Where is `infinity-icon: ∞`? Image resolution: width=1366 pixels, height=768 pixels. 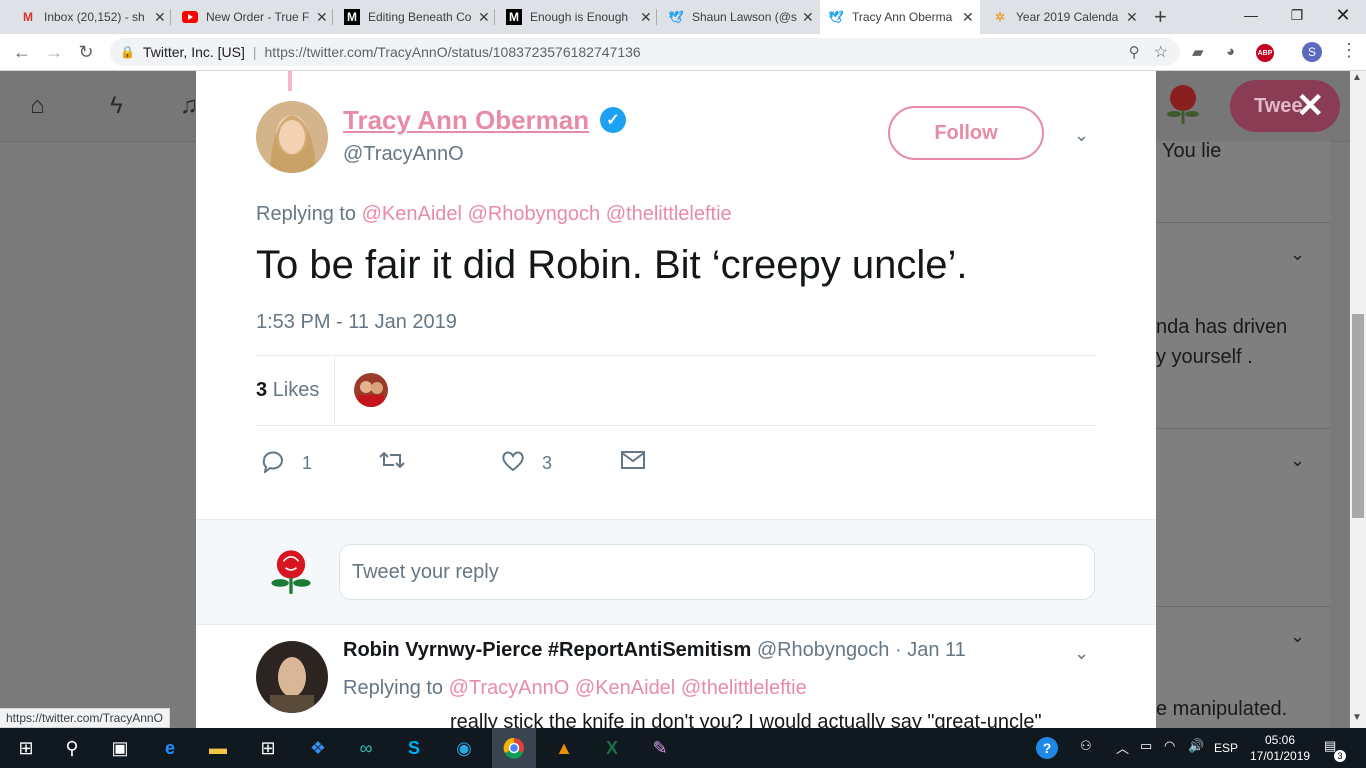
infinity-icon: ∞ is located at coordinates (366, 748).